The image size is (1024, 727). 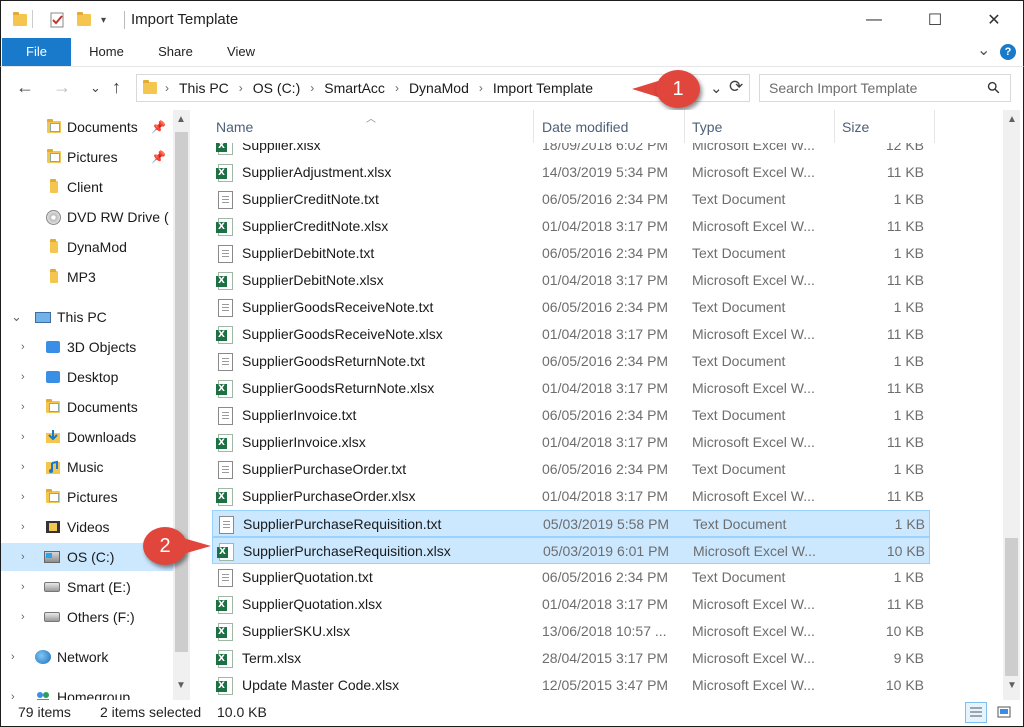 What do you see at coordinates (36, 52) in the screenshot?
I see `tab-file: File` at bounding box center [36, 52].